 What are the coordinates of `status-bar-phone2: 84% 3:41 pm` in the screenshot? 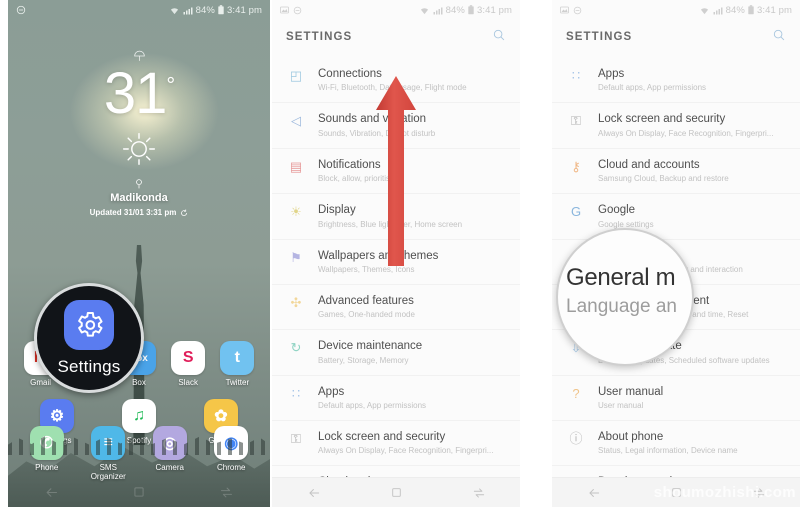 It's located at (396, 10).